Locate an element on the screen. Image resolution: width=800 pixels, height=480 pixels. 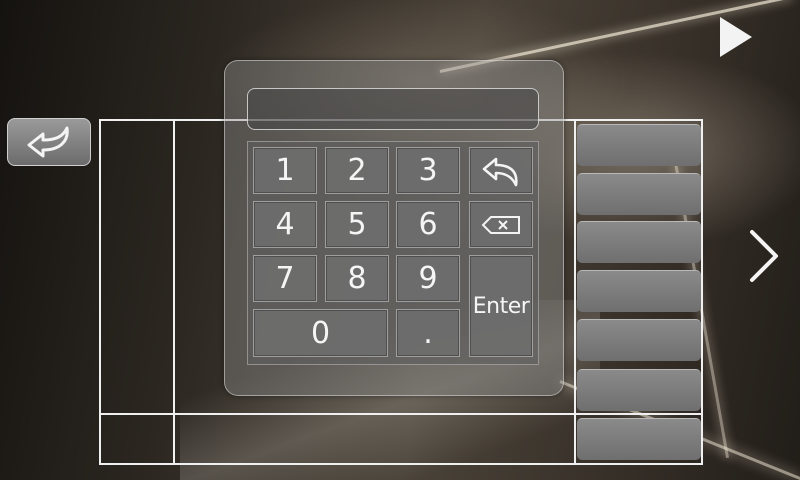
key-1-label: 1 is located at coordinates (285, 170).